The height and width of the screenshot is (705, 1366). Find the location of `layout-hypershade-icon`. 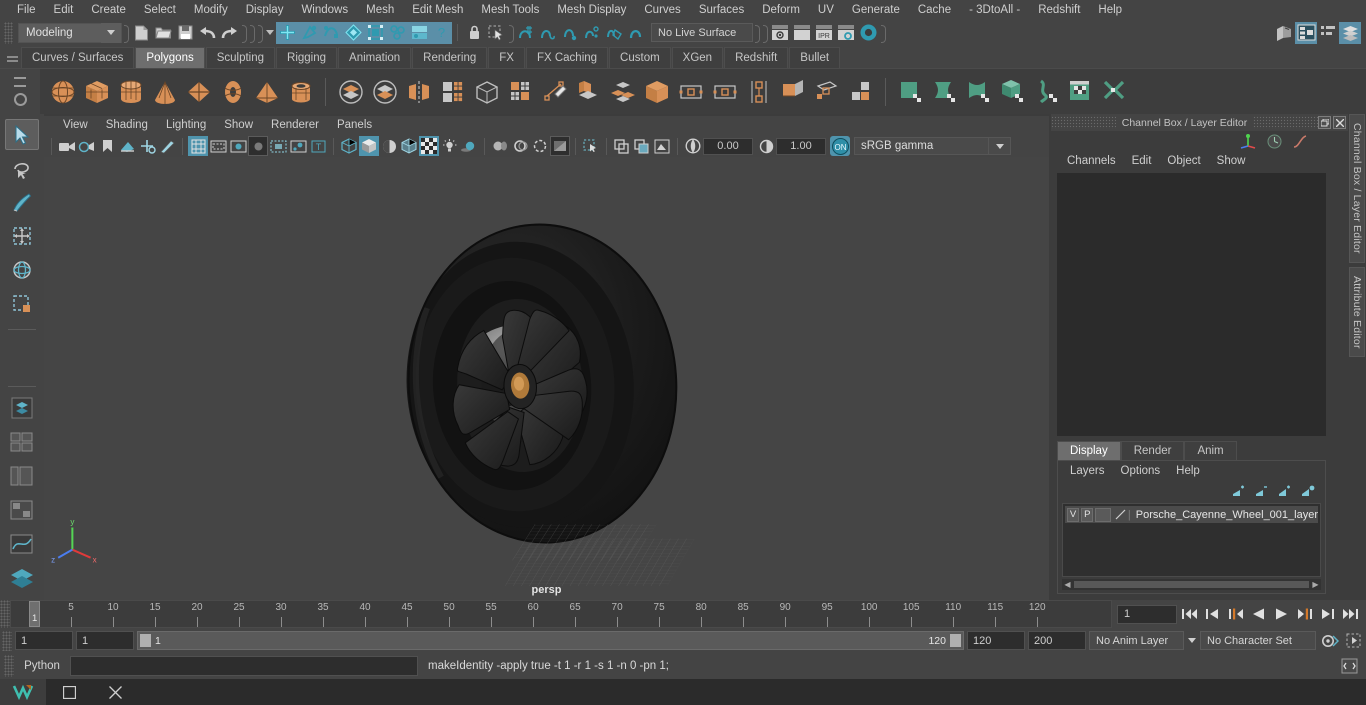

layout-hypershade-icon is located at coordinates (22, 509).